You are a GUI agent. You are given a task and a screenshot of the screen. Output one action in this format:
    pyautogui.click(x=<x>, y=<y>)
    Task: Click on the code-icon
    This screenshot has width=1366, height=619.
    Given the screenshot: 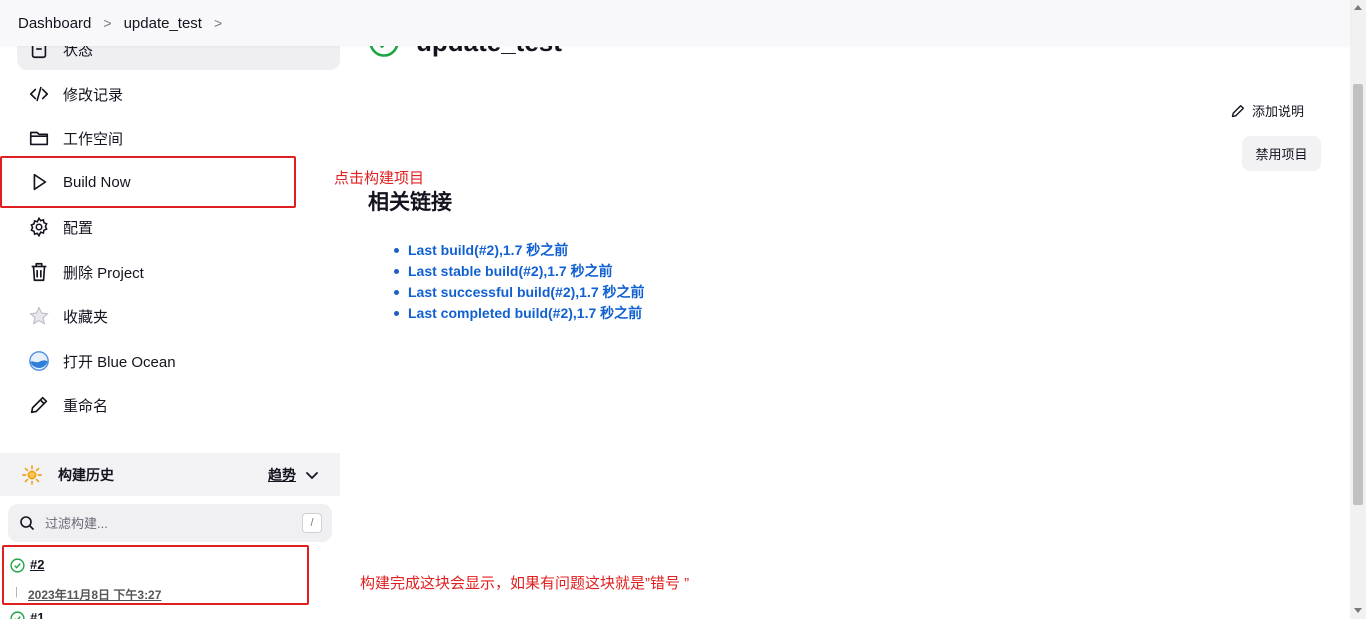 What is the action you would take?
    pyautogui.click(x=39, y=94)
    